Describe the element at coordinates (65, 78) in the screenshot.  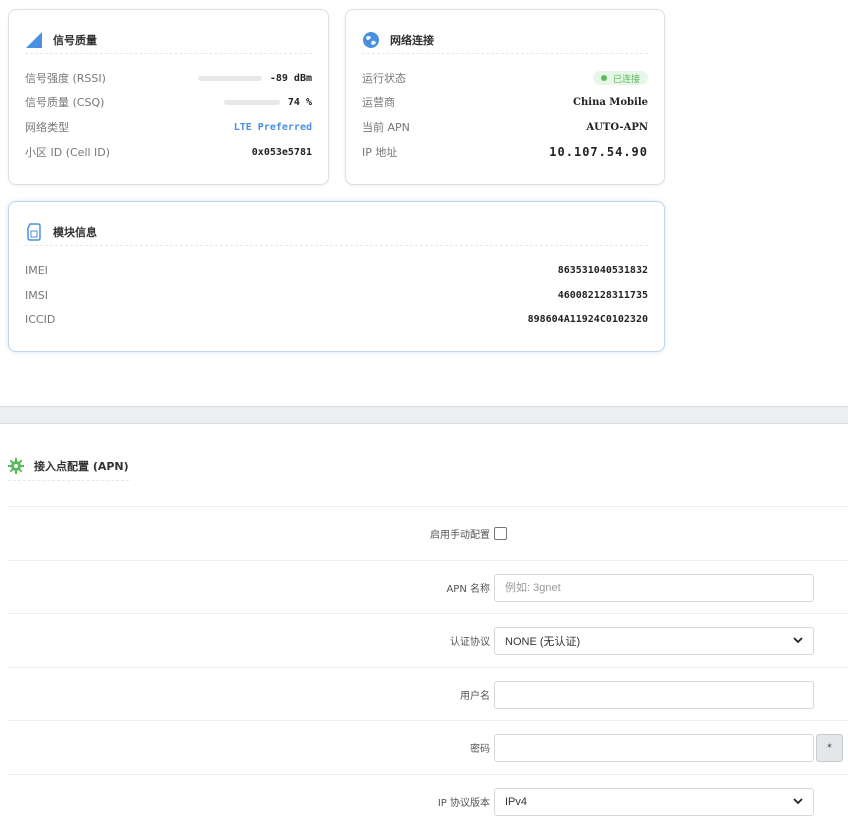
I see `rssi-label: 信号强度 (RSSI)` at that location.